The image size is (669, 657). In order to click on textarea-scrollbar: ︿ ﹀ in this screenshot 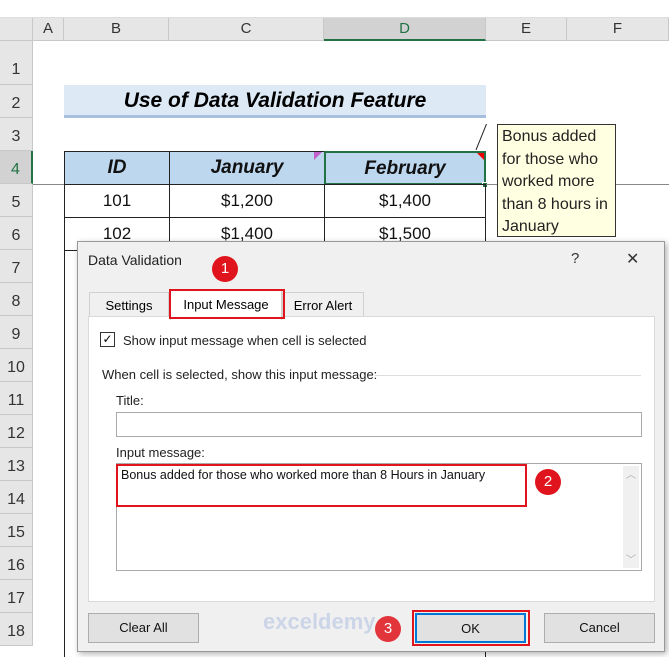, I will do `click(631, 517)`.